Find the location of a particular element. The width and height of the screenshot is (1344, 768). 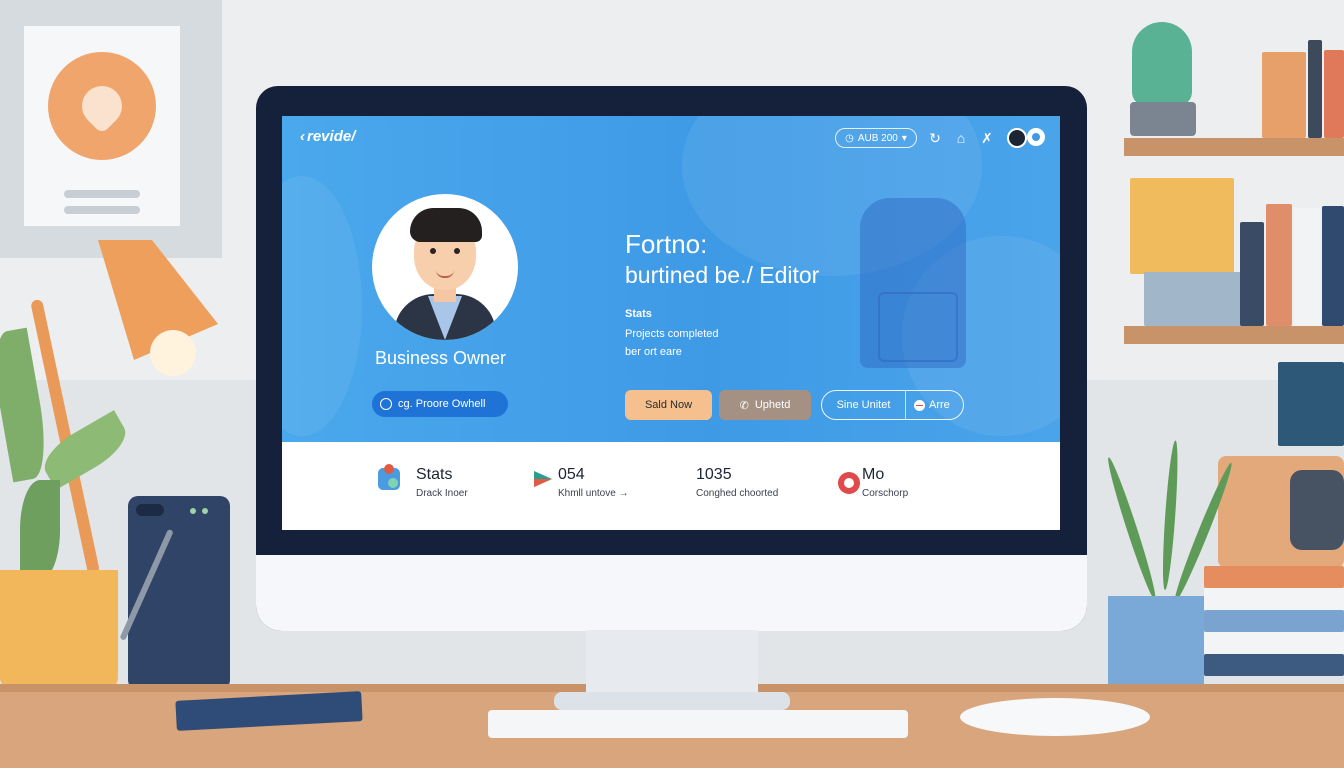

phone-icon: ✆ is located at coordinates (744, 405).